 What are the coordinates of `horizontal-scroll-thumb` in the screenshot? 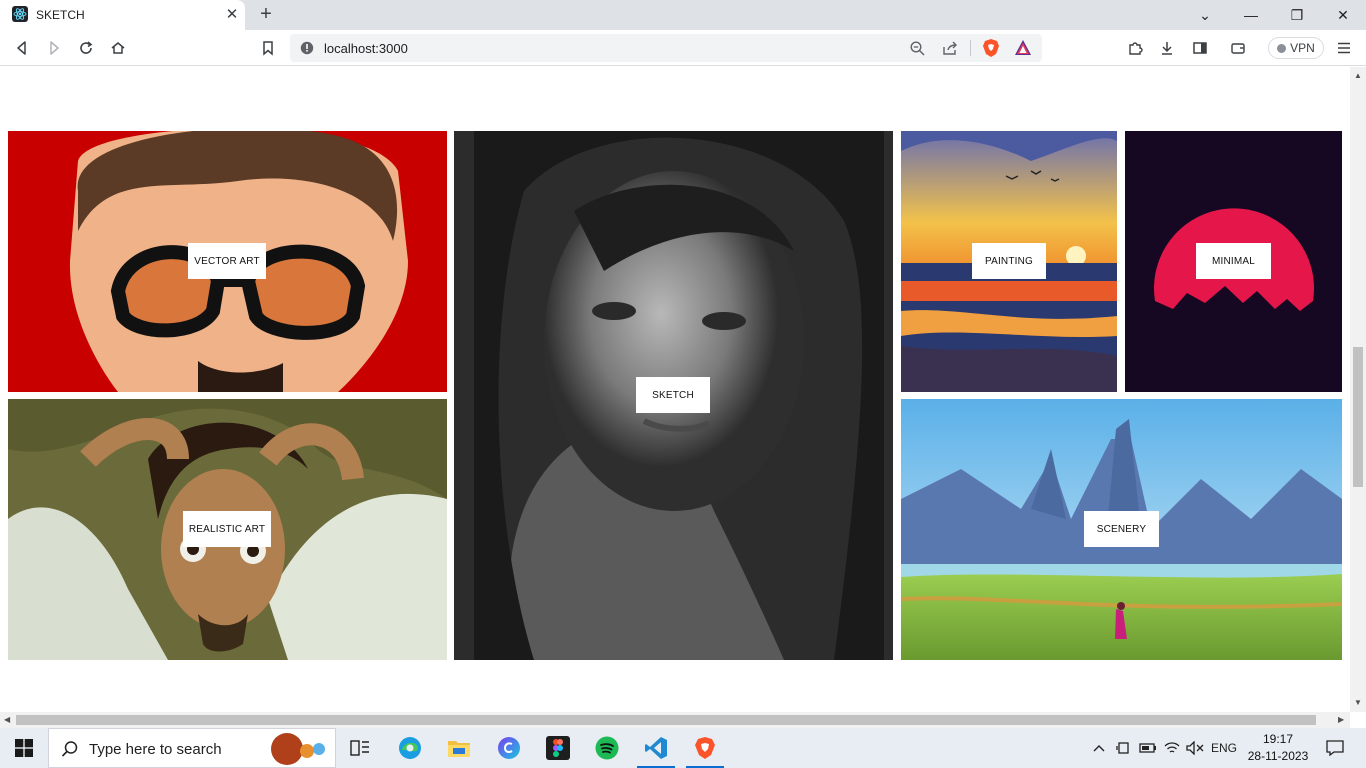 It's located at (666, 720).